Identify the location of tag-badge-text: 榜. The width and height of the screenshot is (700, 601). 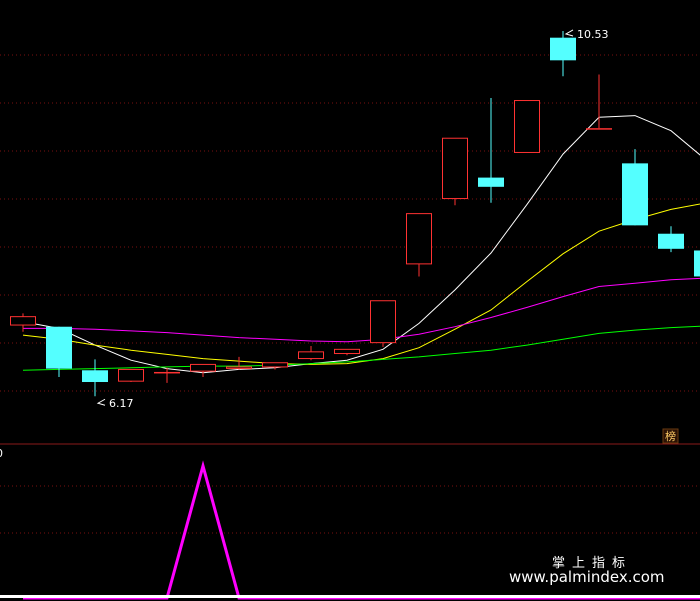
(670, 436).